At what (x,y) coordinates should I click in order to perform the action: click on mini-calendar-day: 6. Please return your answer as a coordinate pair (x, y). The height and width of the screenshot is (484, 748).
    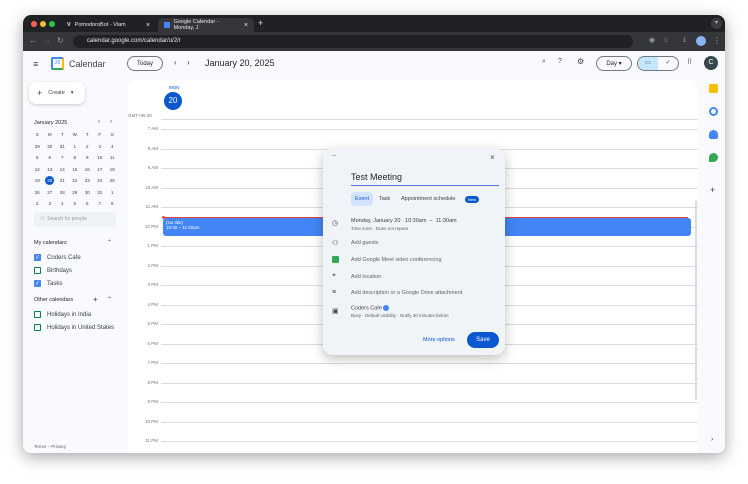
    Looking at the image, I should click on (87, 204).